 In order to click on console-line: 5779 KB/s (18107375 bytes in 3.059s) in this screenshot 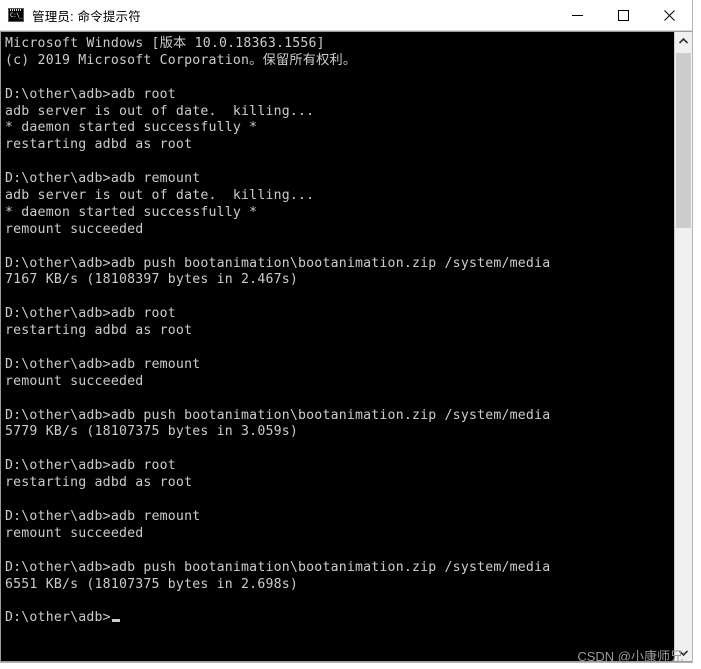, I will do `click(152, 432)`.